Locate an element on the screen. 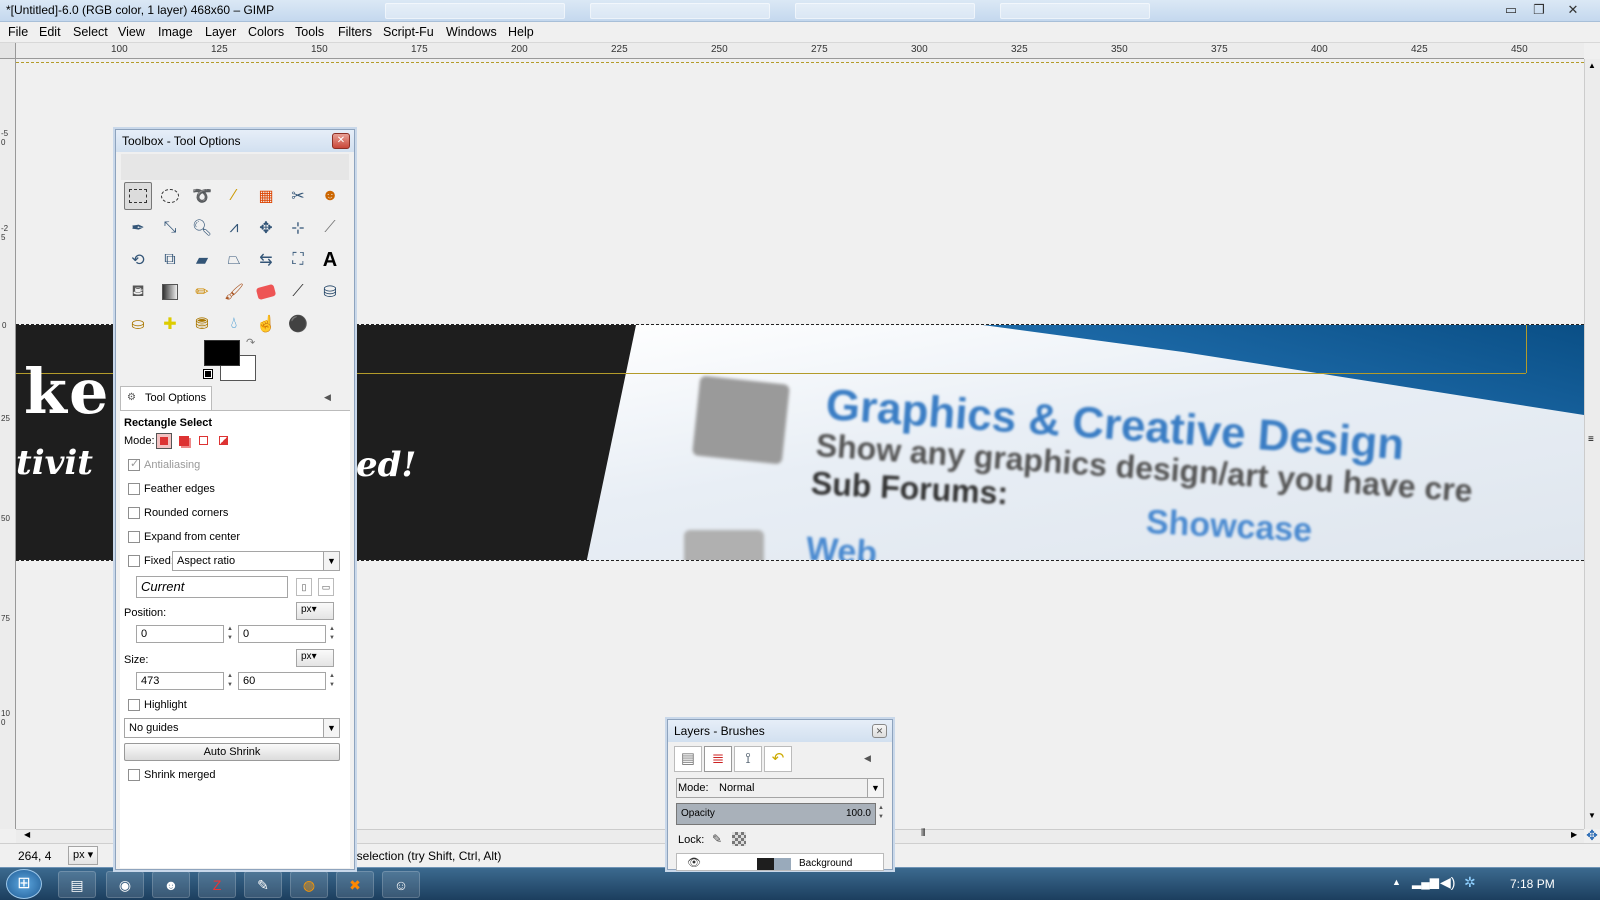 Image resolution: width=1600 pixels, height=900 pixels. zoom-tool-icon: 🔍︎ is located at coordinates (202, 228).